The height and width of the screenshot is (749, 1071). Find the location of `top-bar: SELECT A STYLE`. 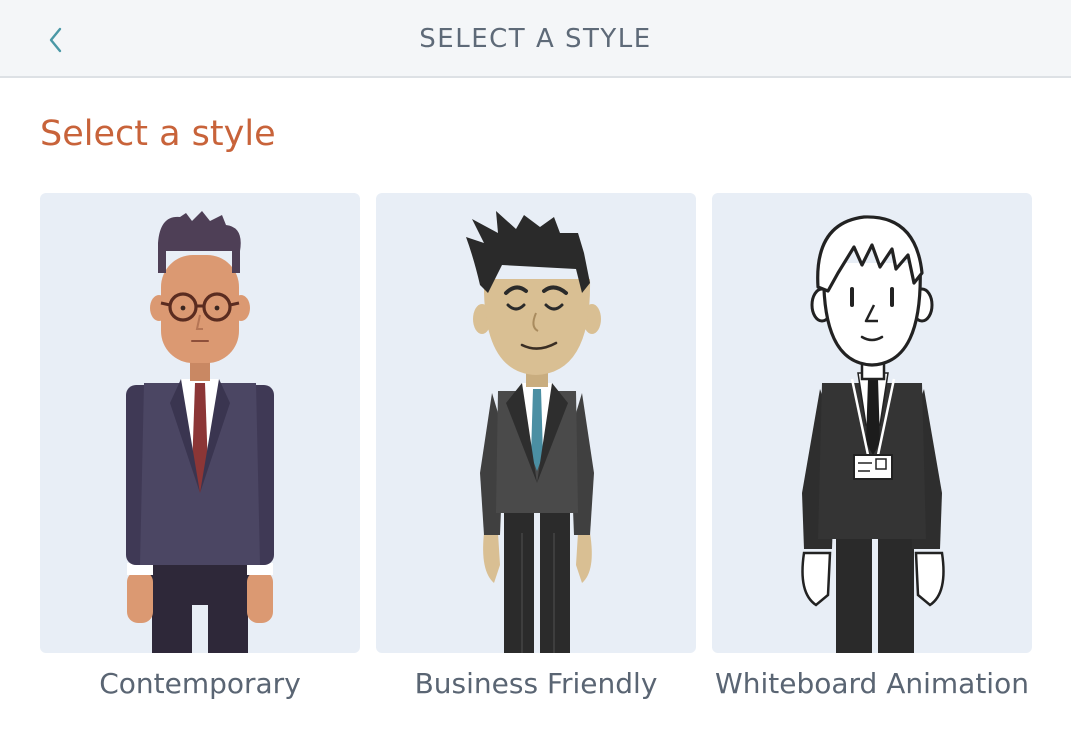

top-bar: SELECT A STYLE is located at coordinates (535, 39).